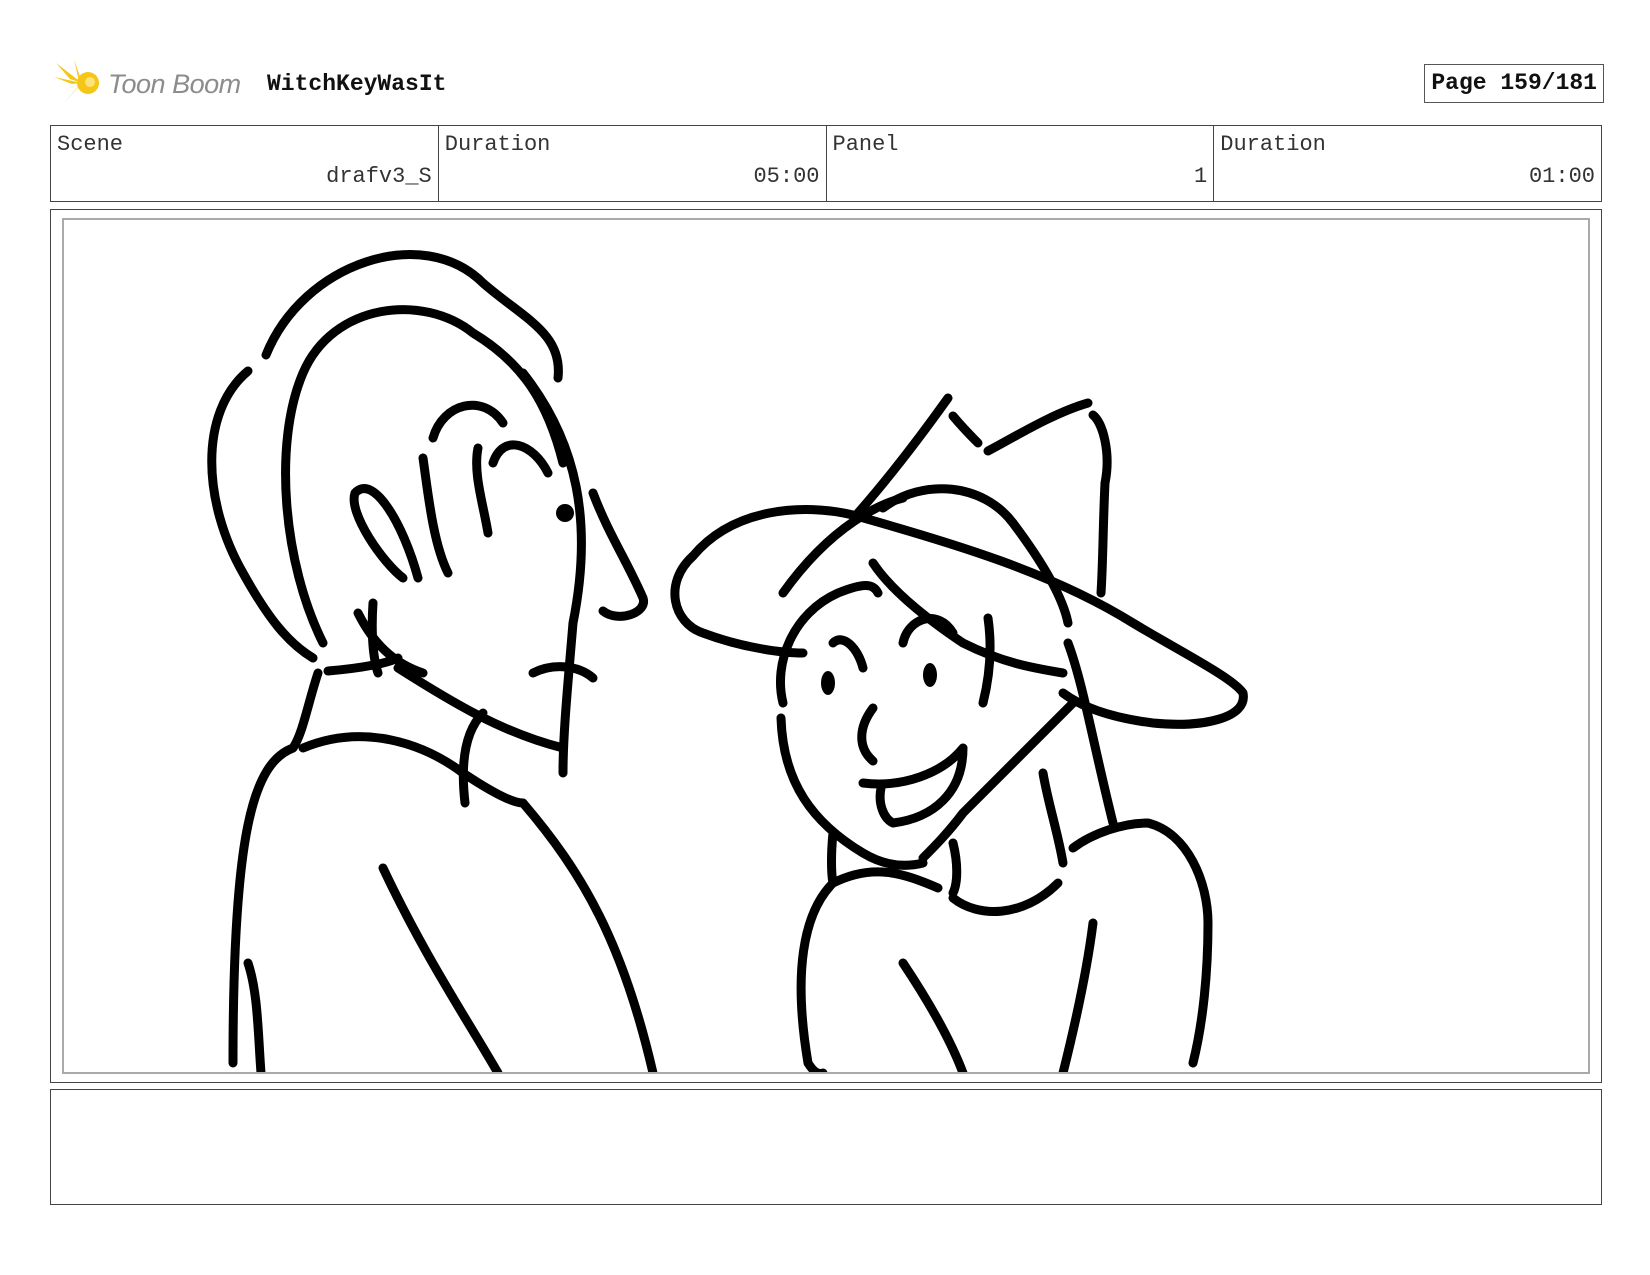 The height and width of the screenshot is (1275, 1650). I want to click on project-title: WitchKeyWasIt, so click(357, 84).